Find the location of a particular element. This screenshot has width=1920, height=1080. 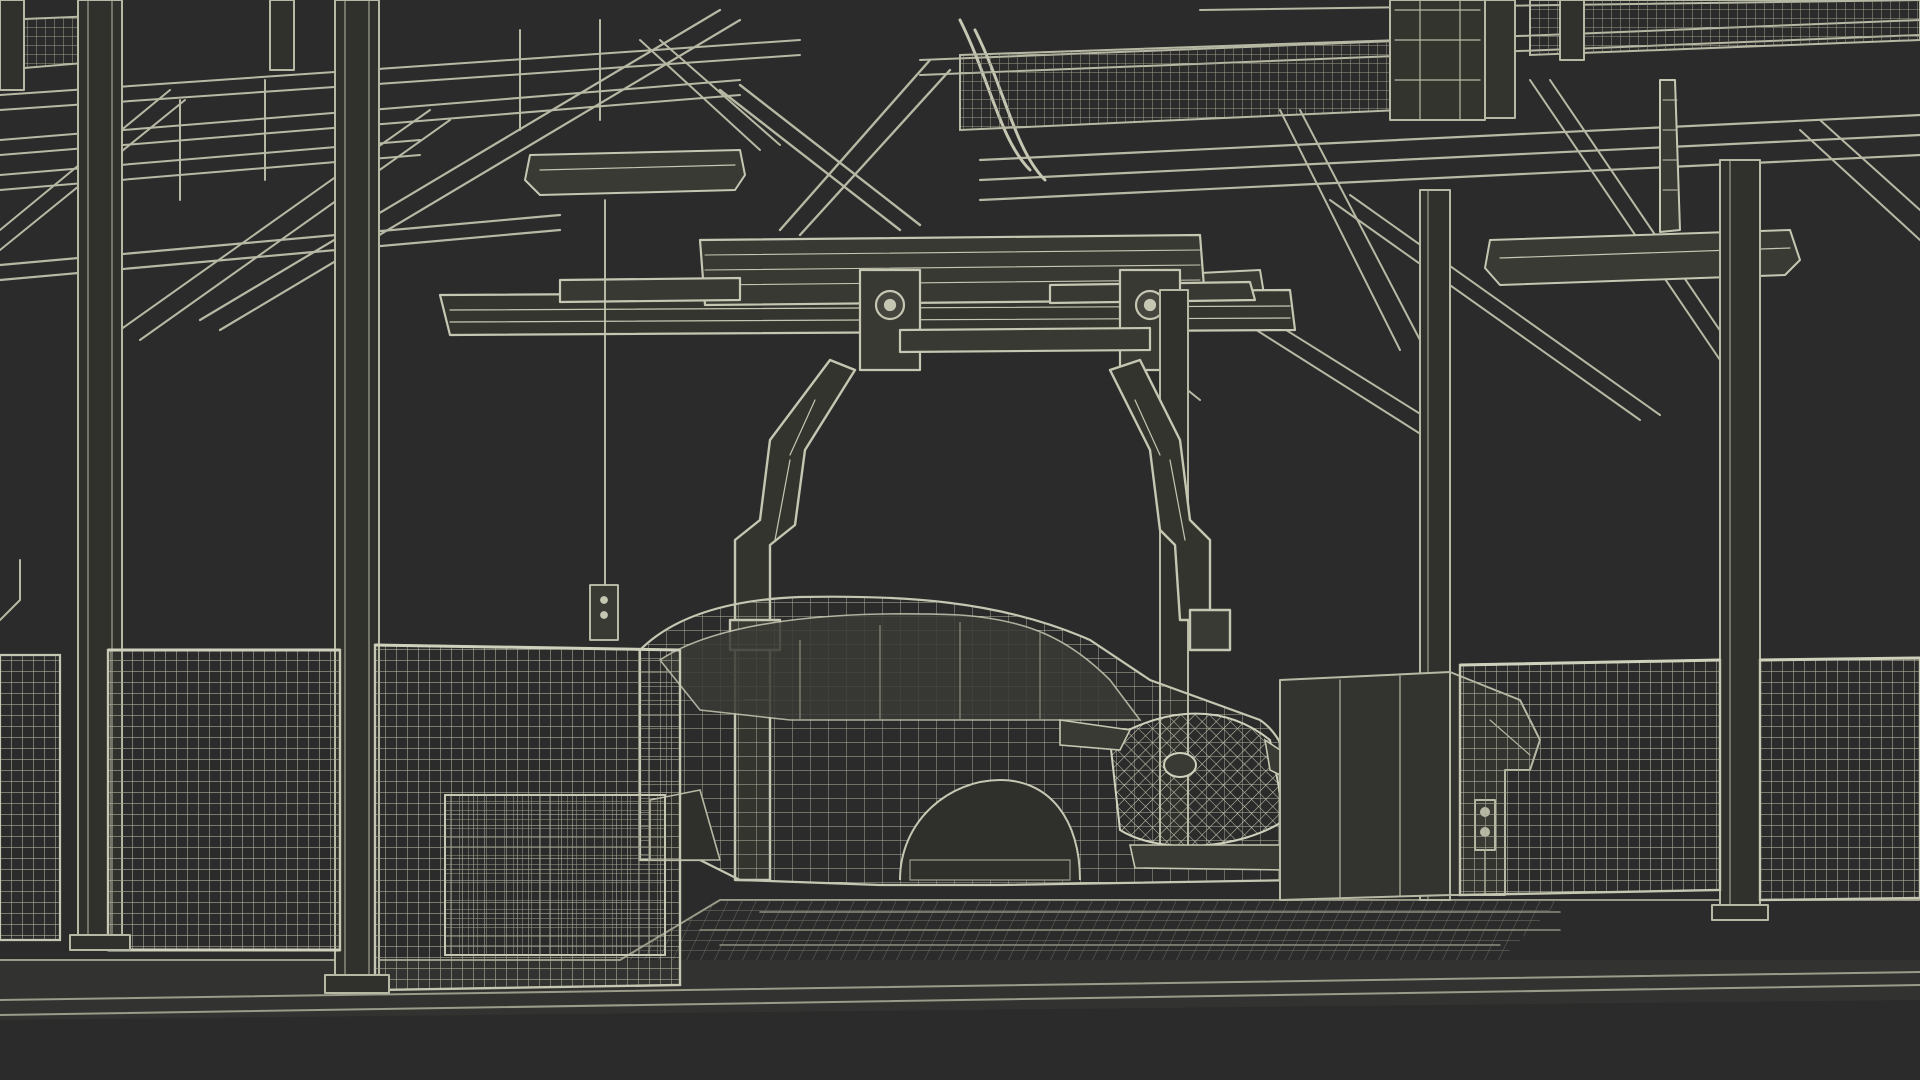

overhead-control-boxes is located at coordinates (1452, 60).